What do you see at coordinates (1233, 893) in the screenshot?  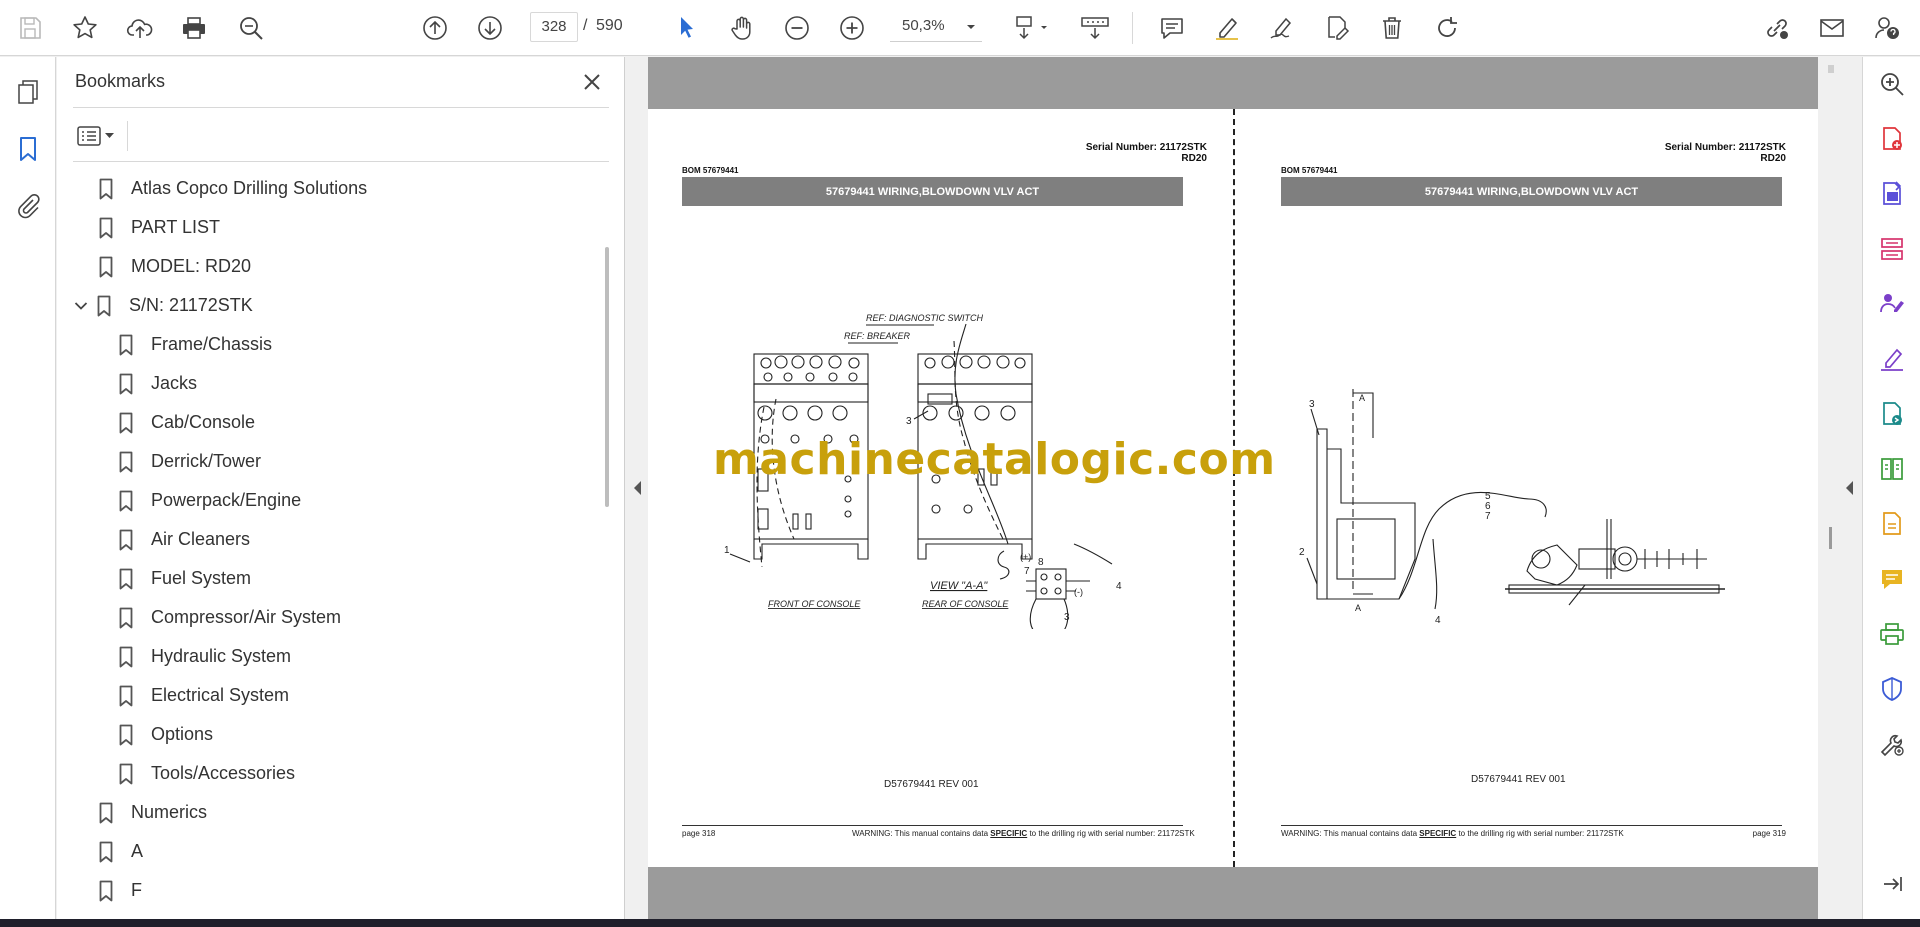 I see `page-gap-bottom` at bounding box center [1233, 893].